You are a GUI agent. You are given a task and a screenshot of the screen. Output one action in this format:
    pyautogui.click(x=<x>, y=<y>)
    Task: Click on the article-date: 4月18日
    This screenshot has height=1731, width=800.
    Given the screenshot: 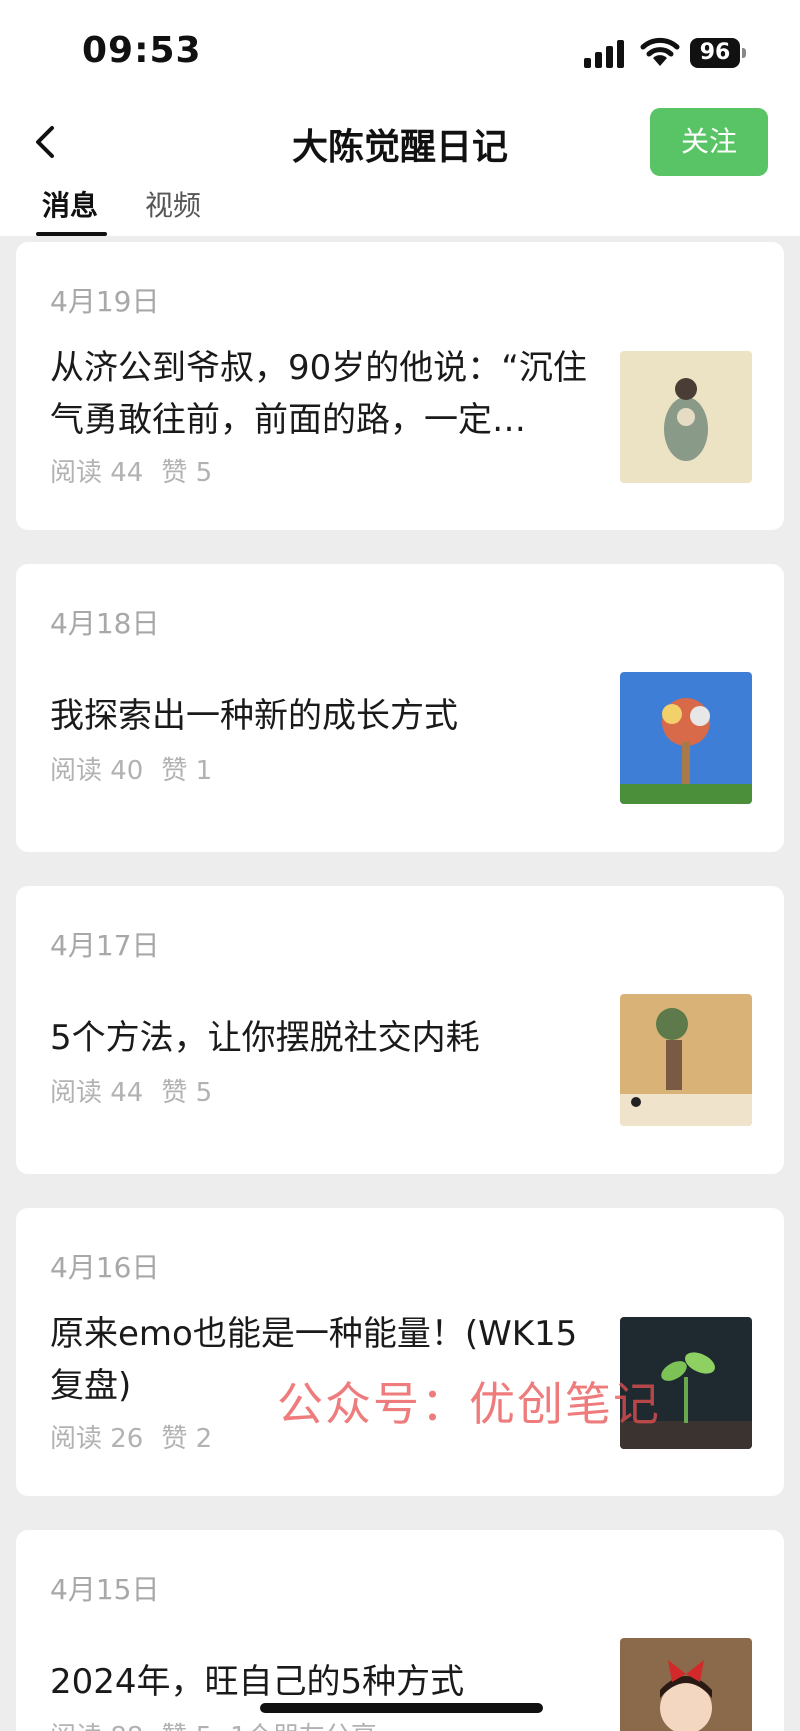 What is the action you would take?
    pyautogui.click(x=105, y=623)
    